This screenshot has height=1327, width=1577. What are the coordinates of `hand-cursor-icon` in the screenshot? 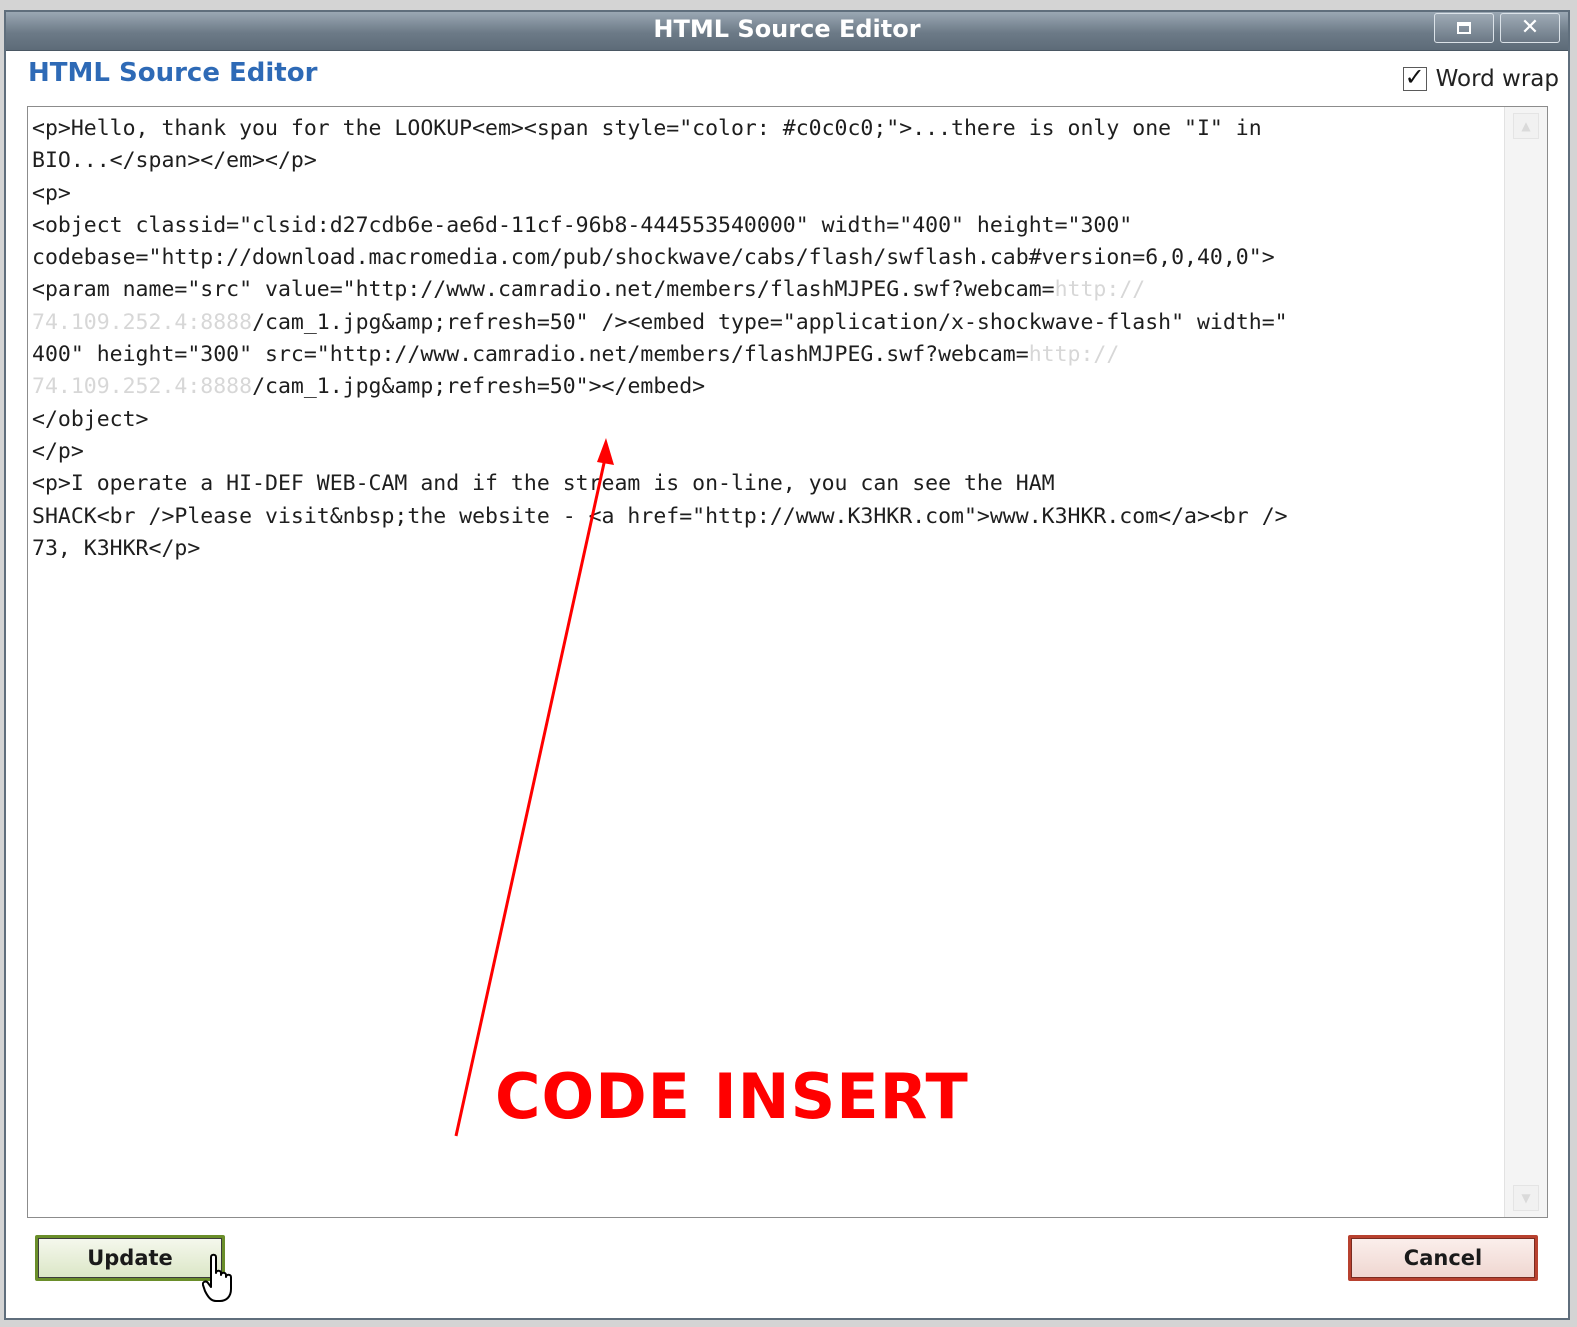 It's located at (217, 1277).